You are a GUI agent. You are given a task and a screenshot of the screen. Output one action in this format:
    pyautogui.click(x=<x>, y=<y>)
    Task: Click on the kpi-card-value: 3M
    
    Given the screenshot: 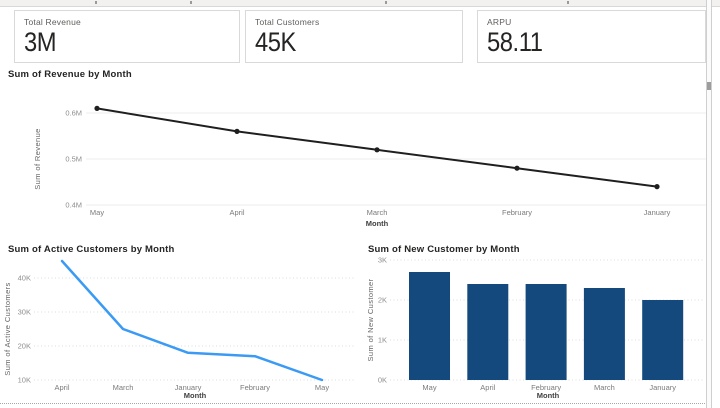 What is the action you would take?
    pyautogui.click(x=40, y=42)
    